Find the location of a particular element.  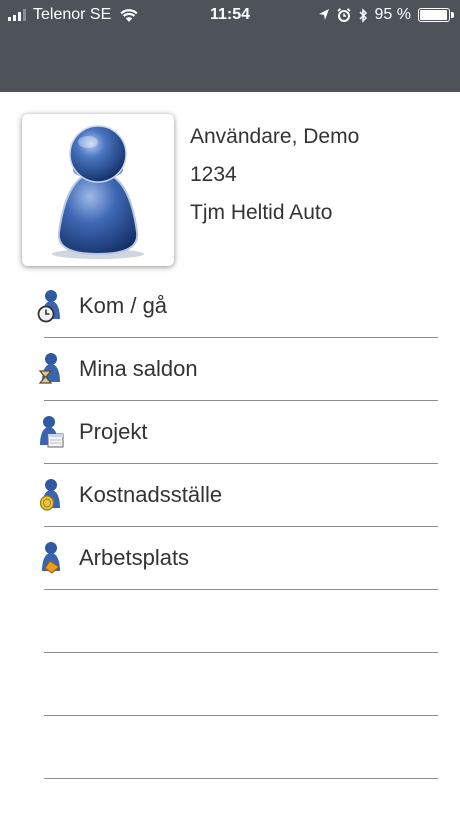

hourglass-person-icon is located at coordinates (49, 368).